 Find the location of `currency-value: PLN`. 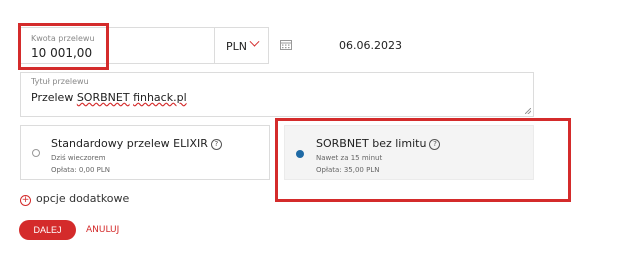

currency-value: PLN is located at coordinates (236, 46).